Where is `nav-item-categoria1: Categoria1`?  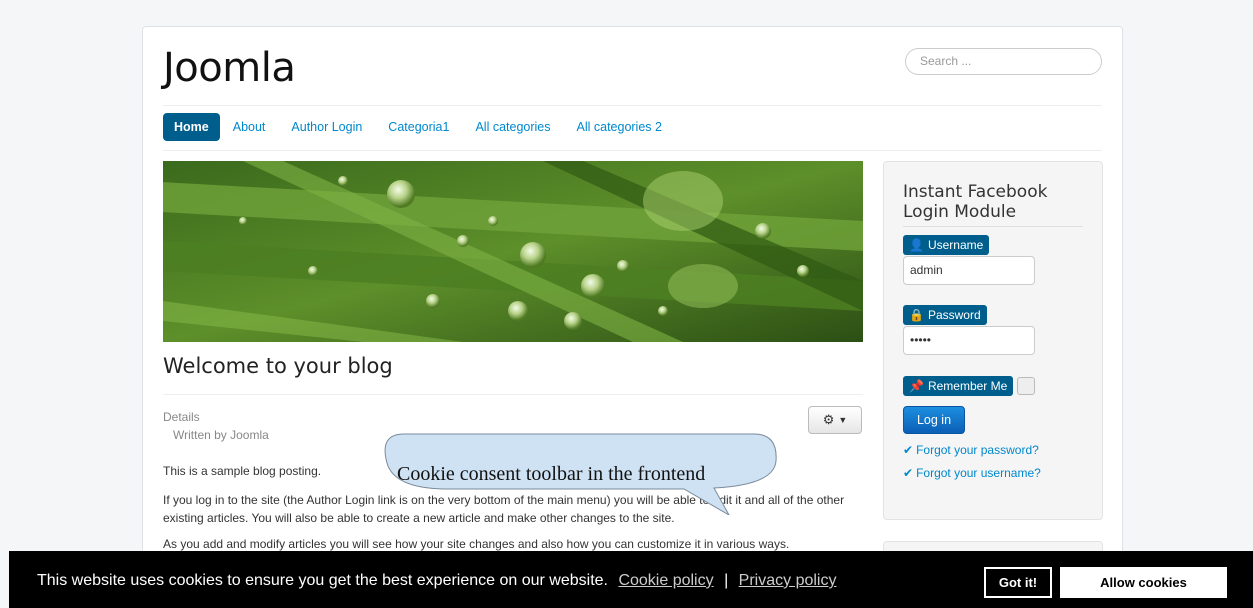
nav-item-categoria1: Categoria1 is located at coordinates (418, 127).